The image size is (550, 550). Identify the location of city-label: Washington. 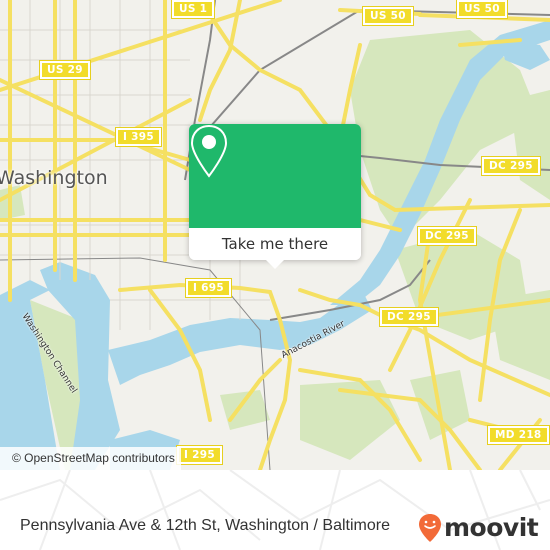
(54, 178).